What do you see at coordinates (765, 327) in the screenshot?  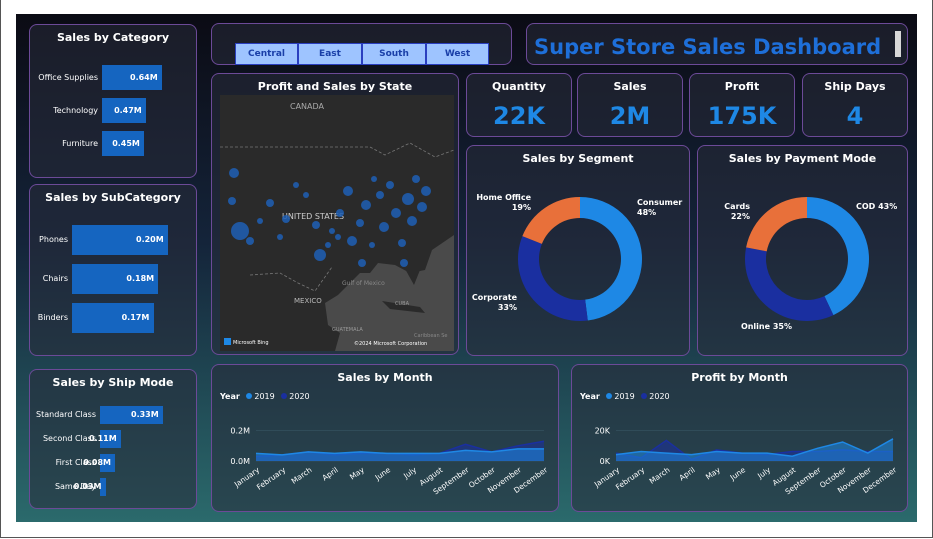 I see `label-online: Online 35%` at bounding box center [765, 327].